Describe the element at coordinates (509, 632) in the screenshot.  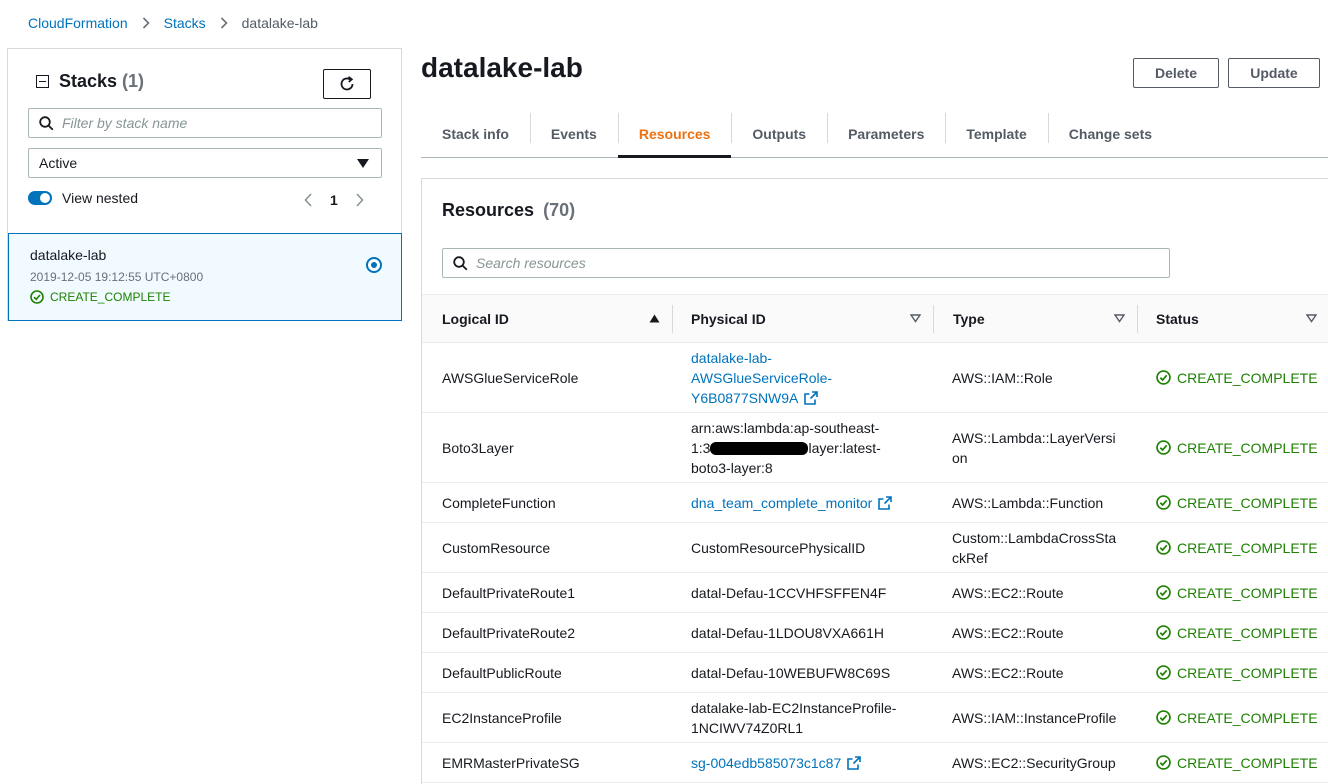
I see `logical-id-cell: DefaultPrivateRoute2` at that location.